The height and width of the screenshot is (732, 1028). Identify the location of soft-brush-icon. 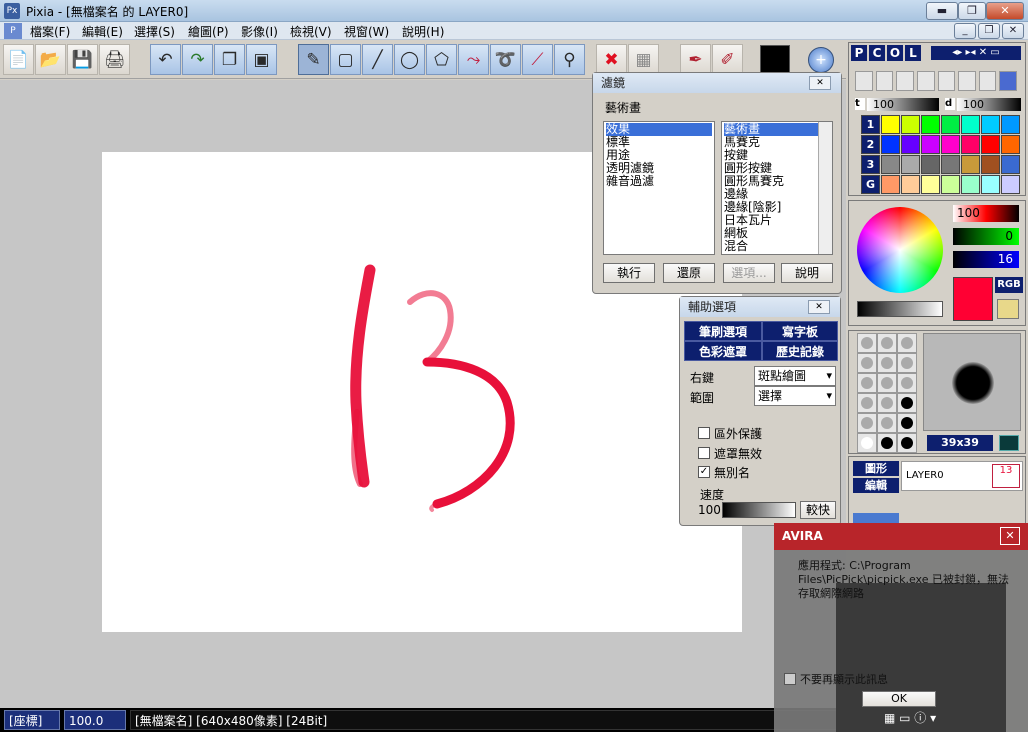
(946, 81).